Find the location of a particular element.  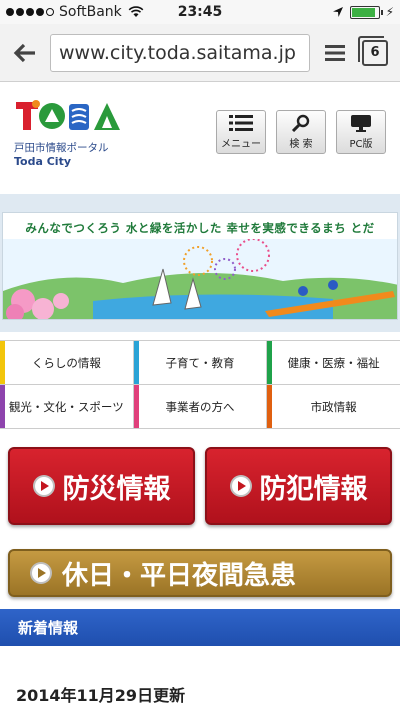

status-bar: SoftBank 23:45 ⚡ is located at coordinates (200, 12).